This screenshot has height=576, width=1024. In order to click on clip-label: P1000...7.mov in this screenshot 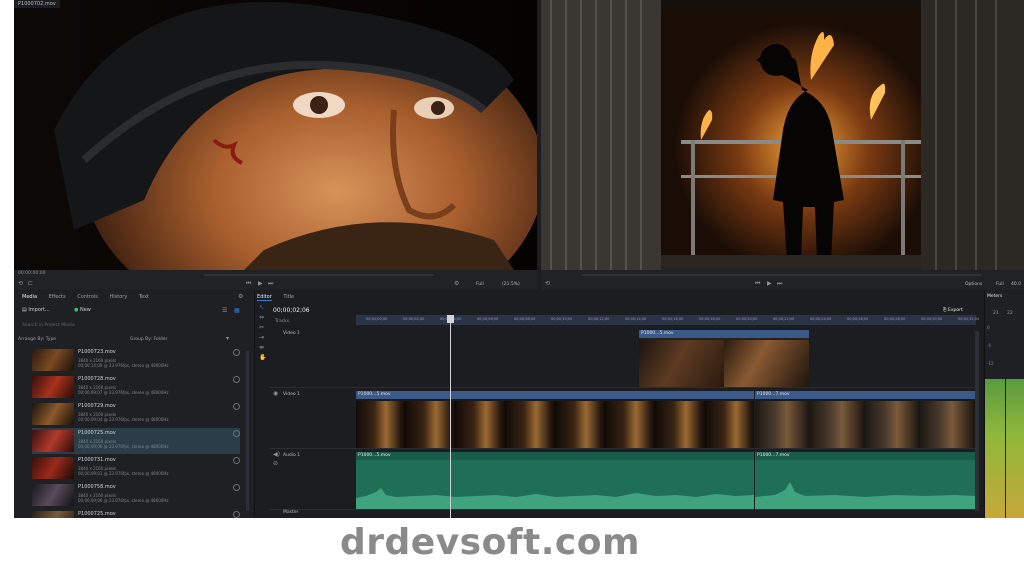, I will do `click(865, 395)`.